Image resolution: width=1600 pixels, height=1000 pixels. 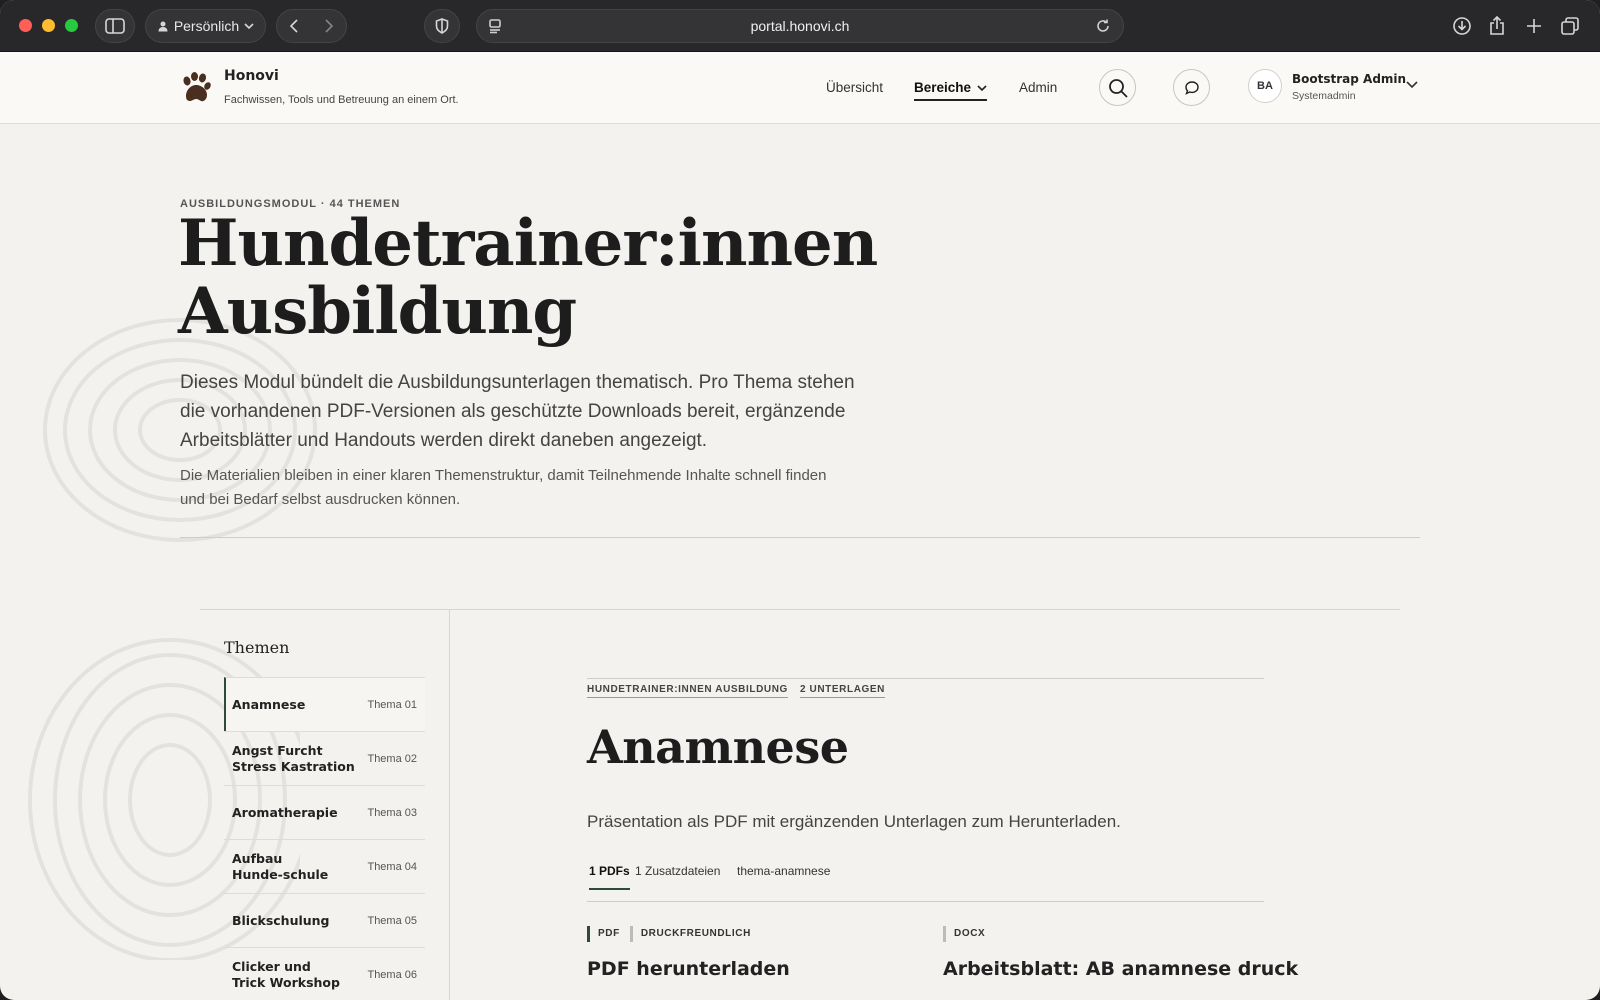 I want to click on profile-button: Persönlich, so click(x=205, y=26).